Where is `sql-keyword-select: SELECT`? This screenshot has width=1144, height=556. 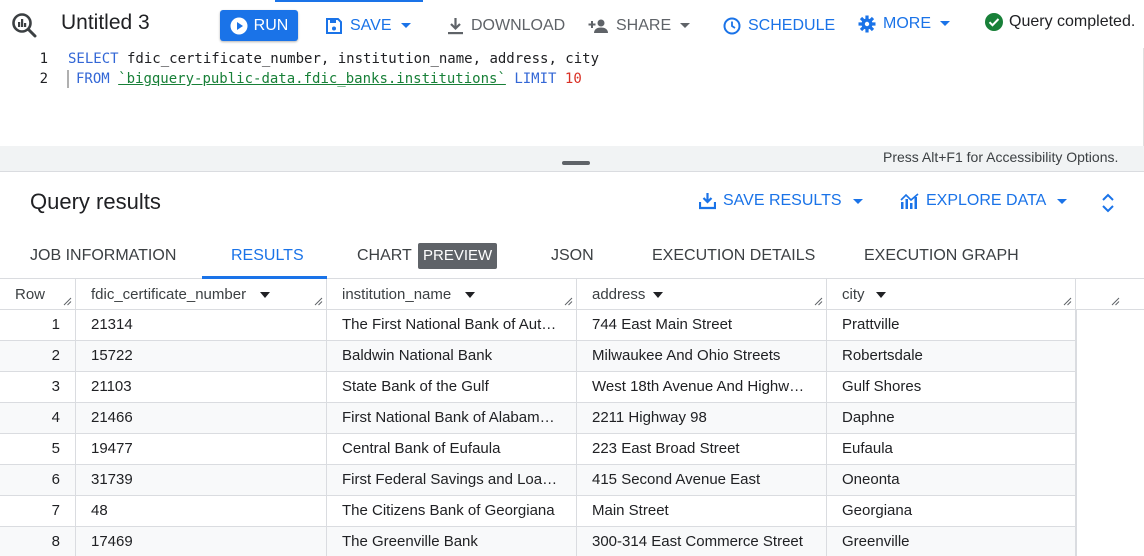
sql-keyword-select: SELECT is located at coordinates (93, 59).